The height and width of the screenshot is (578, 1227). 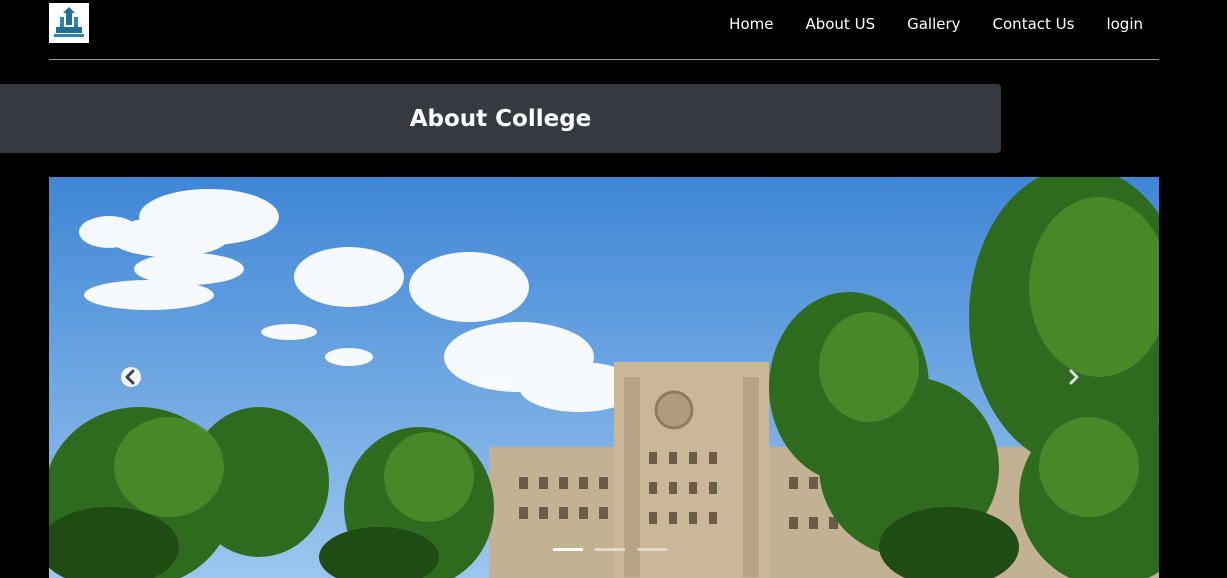 I want to click on chevron-left-icon, so click(x=131, y=377).